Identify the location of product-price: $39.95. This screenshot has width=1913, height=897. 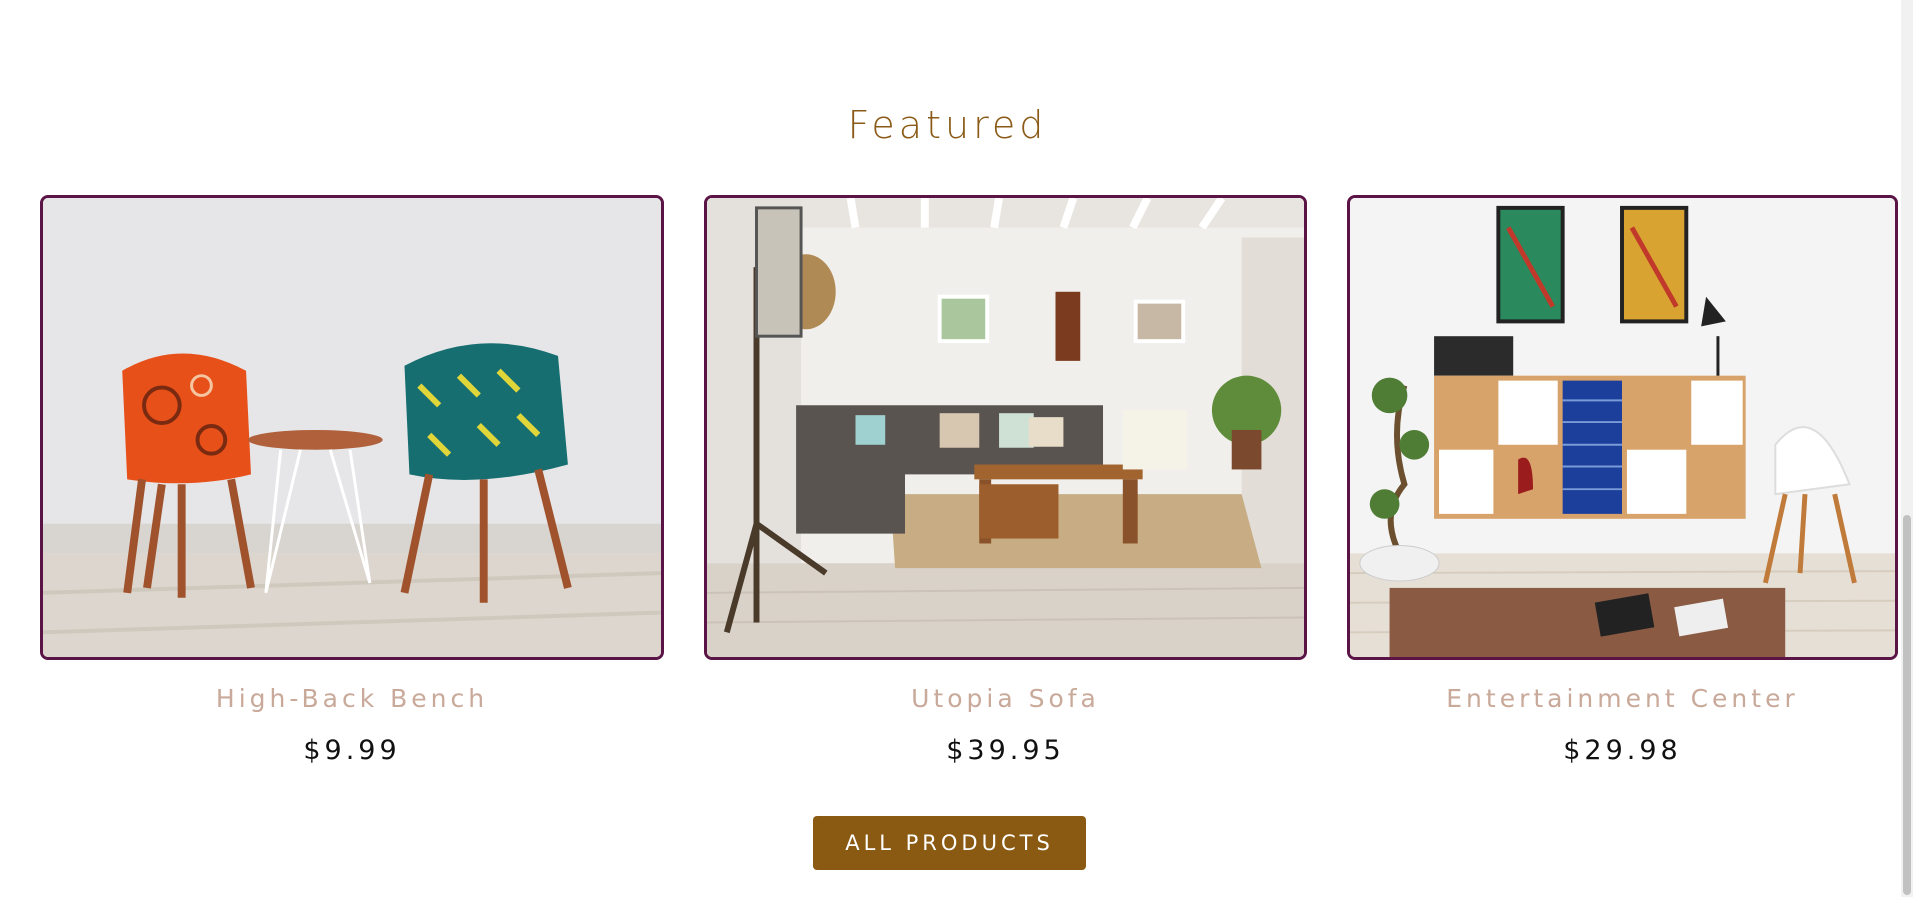
(1005, 750).